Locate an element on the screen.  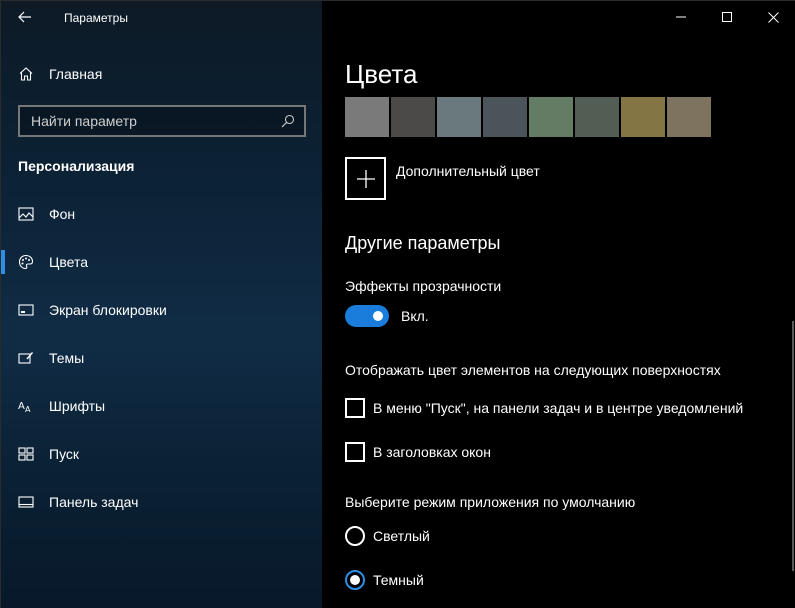
sidebar-item-taskbar: Панель задач is located at coordinates (161, 502).